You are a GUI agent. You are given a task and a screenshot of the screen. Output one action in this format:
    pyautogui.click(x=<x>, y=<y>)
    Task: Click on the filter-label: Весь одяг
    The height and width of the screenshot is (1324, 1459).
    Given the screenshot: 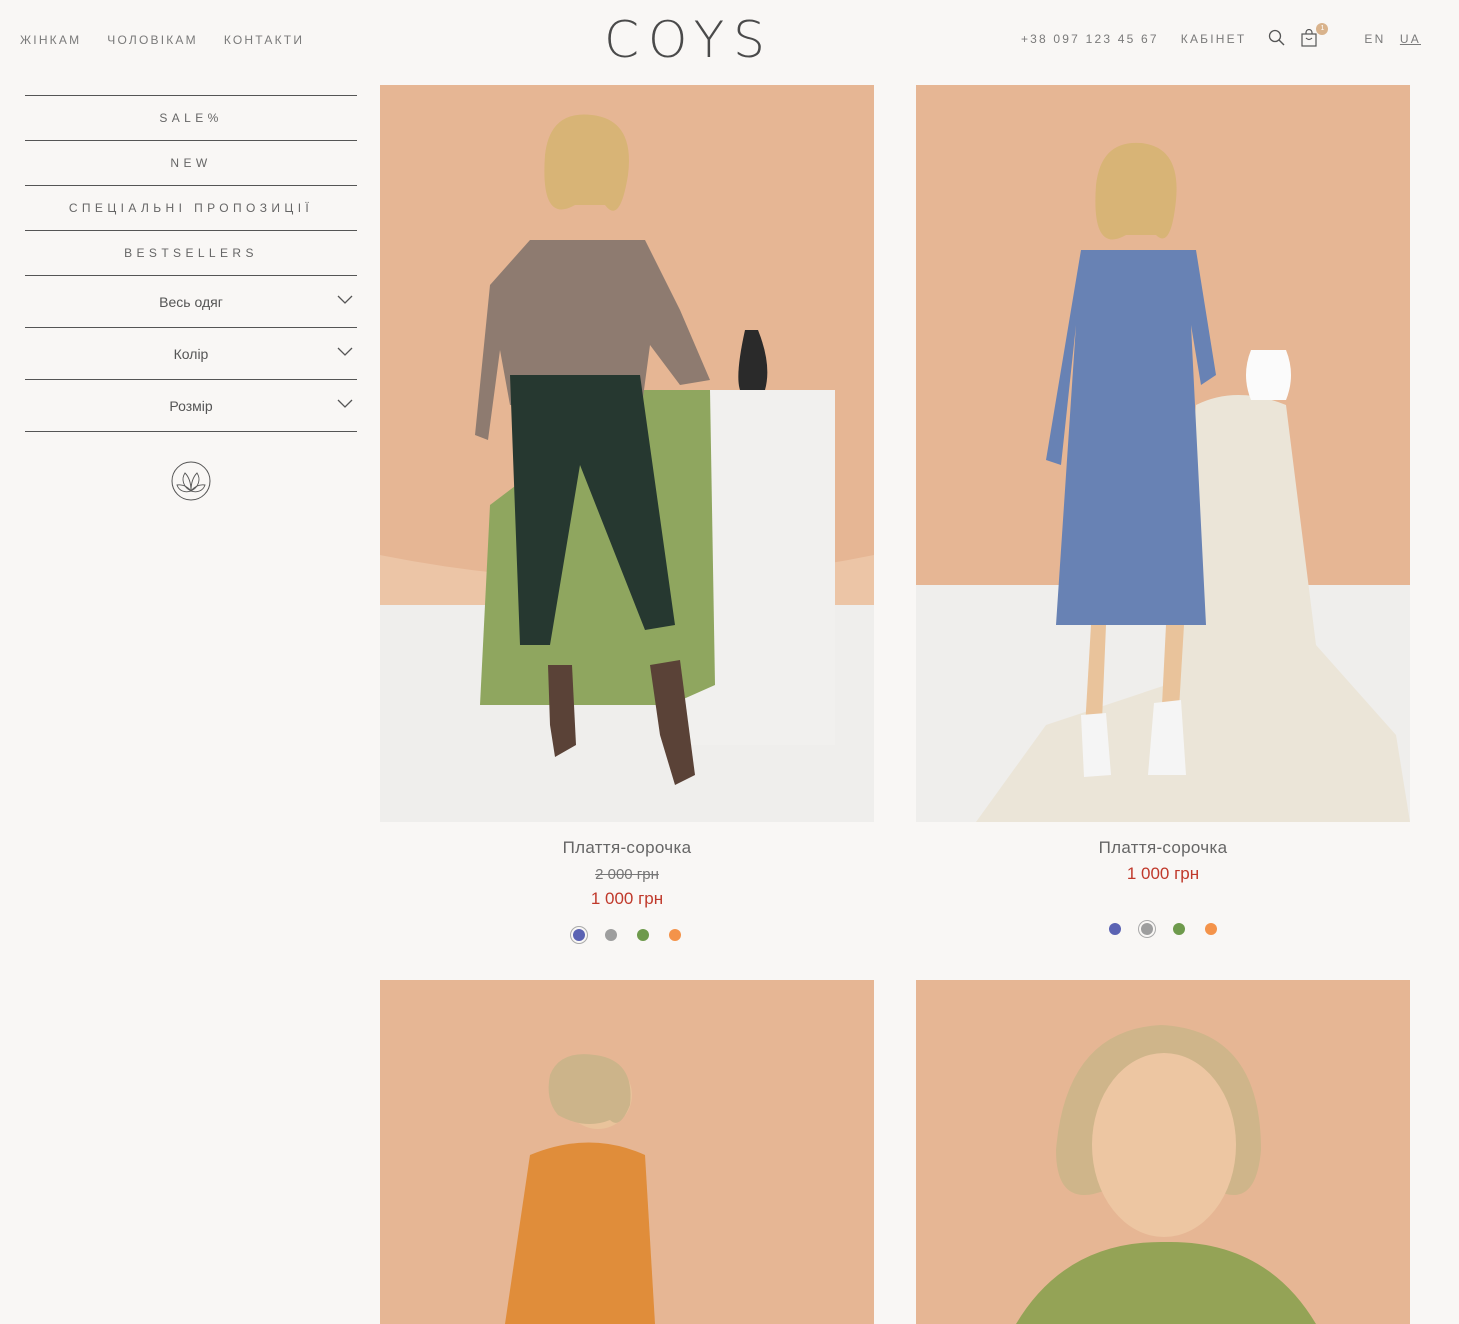 What is the action you would take?
    pyautogui.click(x=191, y=301)
    